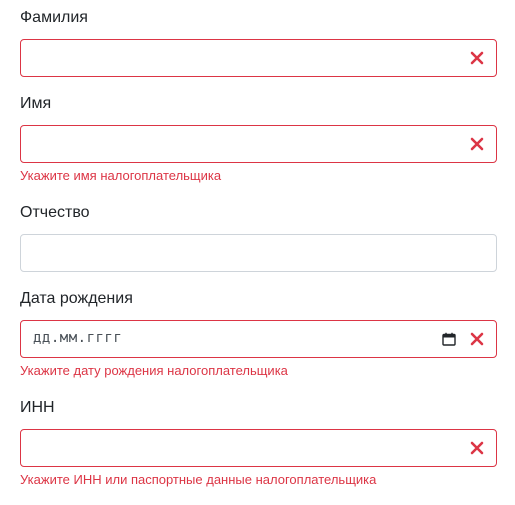  I want to click on first-name-error: Укажите имя налогоплательщика, so click(121, 175).